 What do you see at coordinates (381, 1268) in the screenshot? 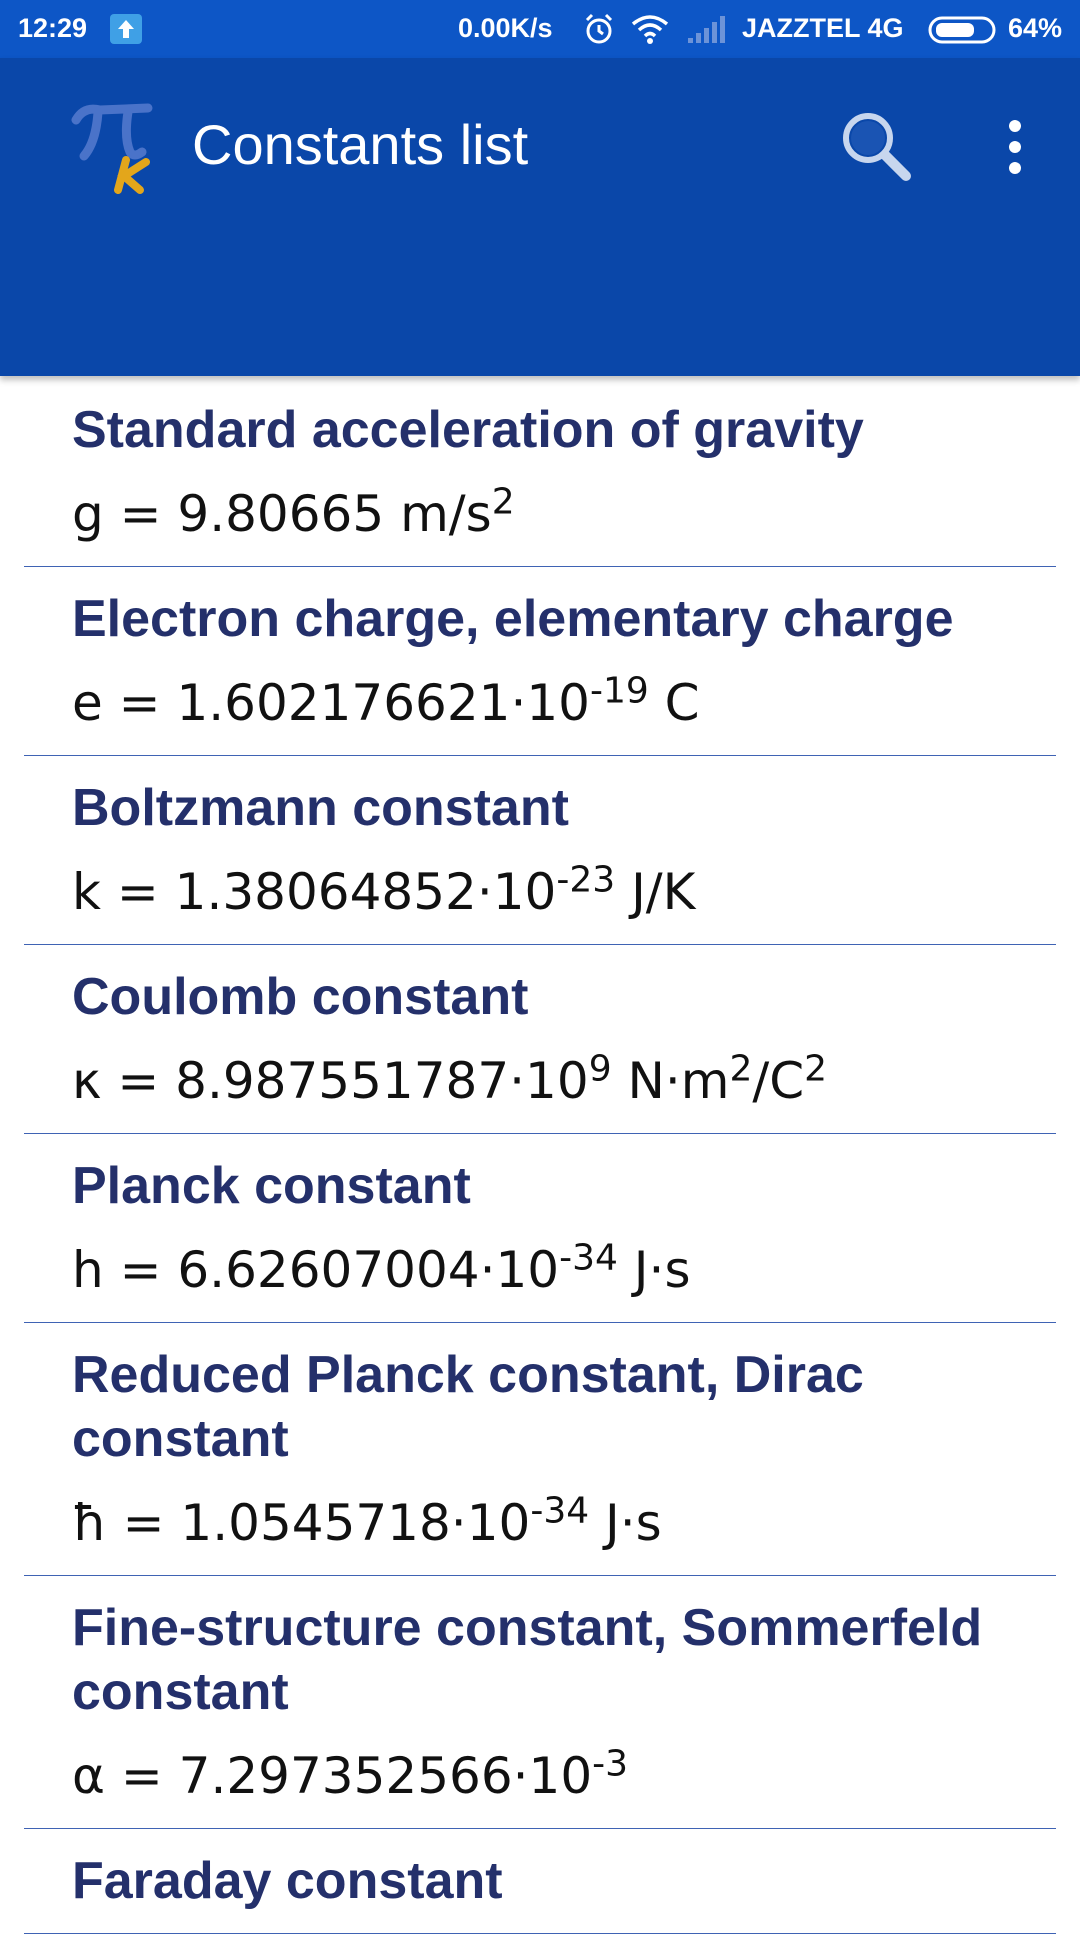
I see `constant-value: h = 6.62607004·10-34 J·s` at bounding box center [381, 1268].